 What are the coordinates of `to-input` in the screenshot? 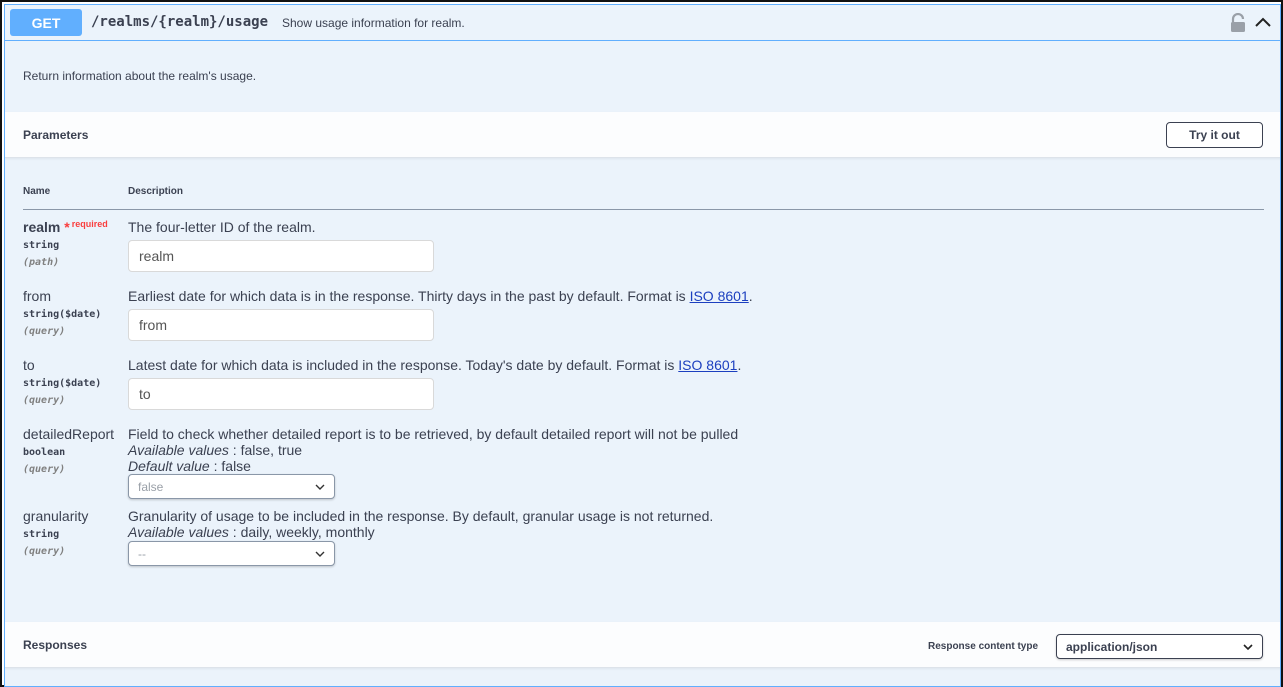 It's located at (281, 394).